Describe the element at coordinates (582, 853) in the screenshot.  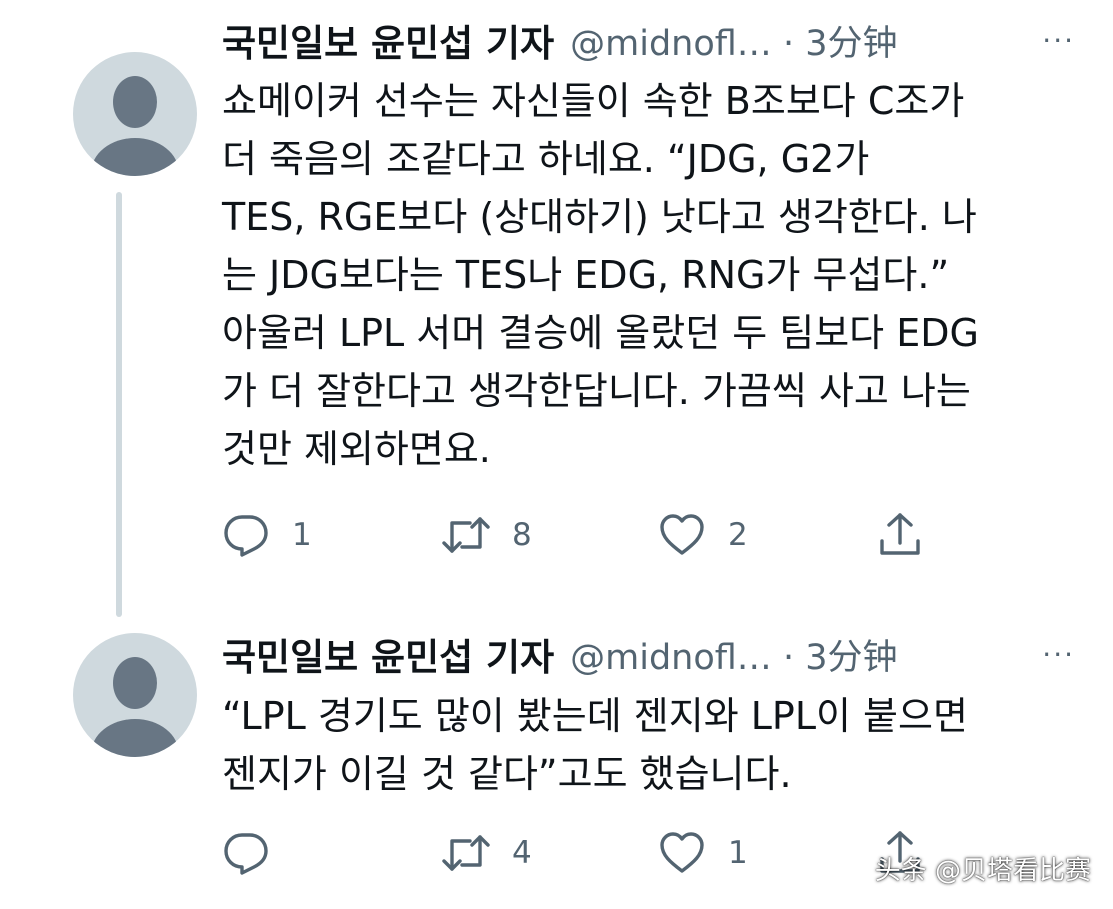
I see `tweet-actions: 4 1` at that location.